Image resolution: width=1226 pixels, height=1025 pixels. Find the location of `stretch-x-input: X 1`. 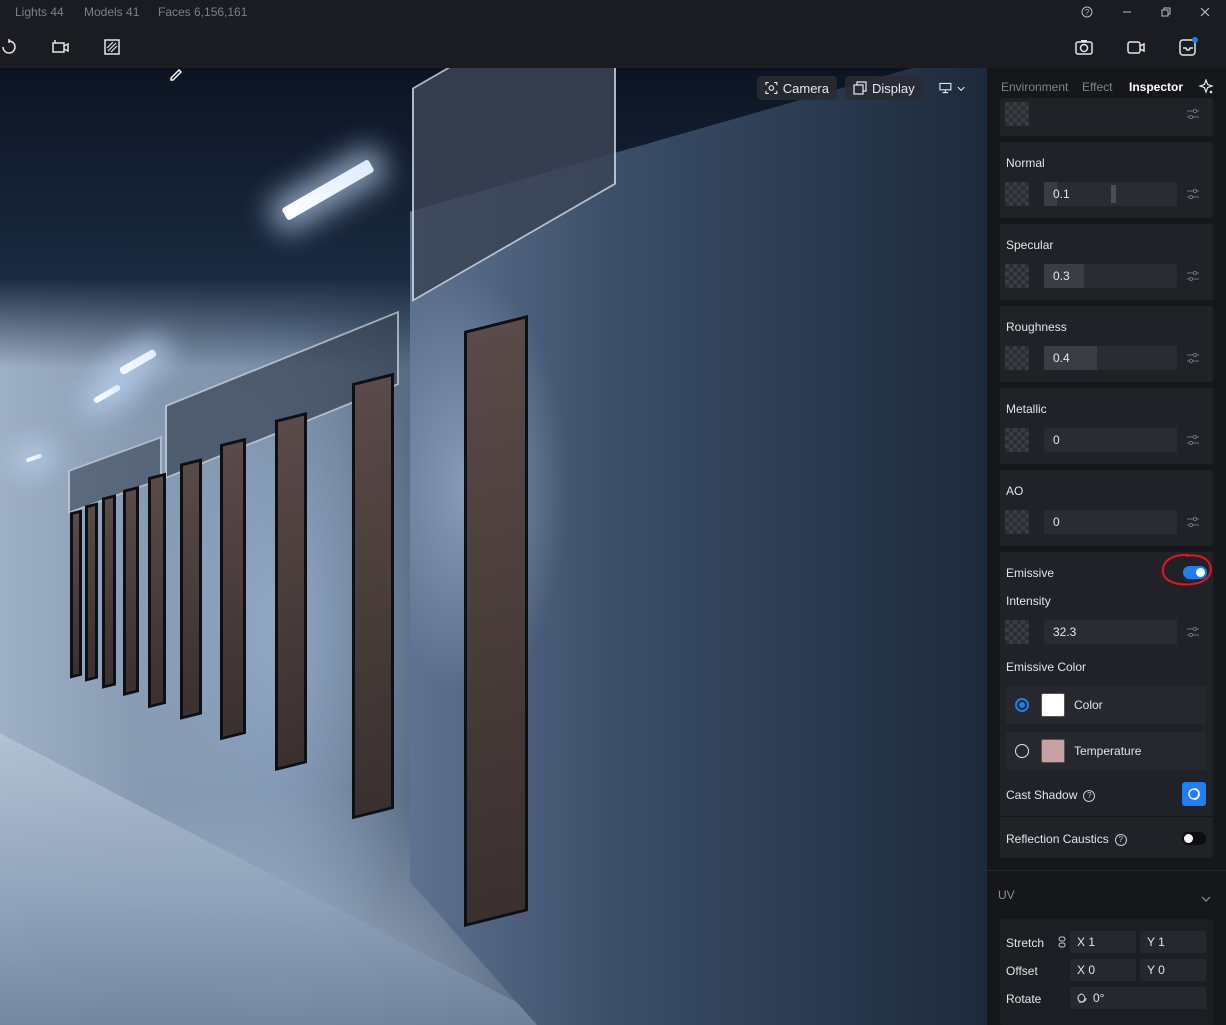

stretch-x-input: X 1 is located at coordinates (1103, 942).